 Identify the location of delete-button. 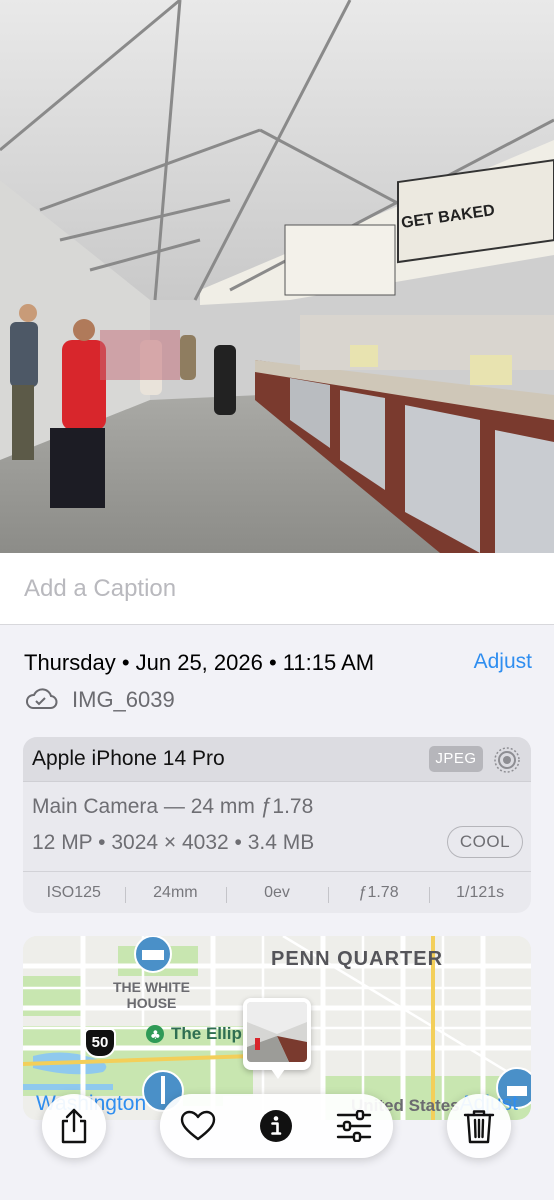
(479, 1126).